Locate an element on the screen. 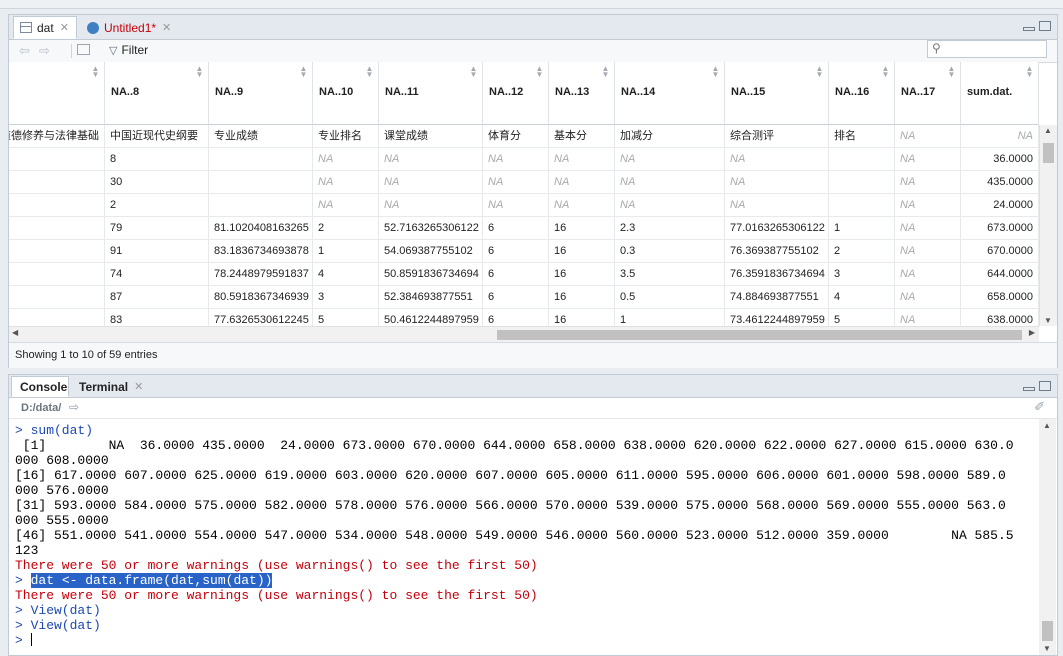 This screenshot has width=1063, height=656. column-header: ▲▼ sum.dat. is located at coordinates (1000, 93).